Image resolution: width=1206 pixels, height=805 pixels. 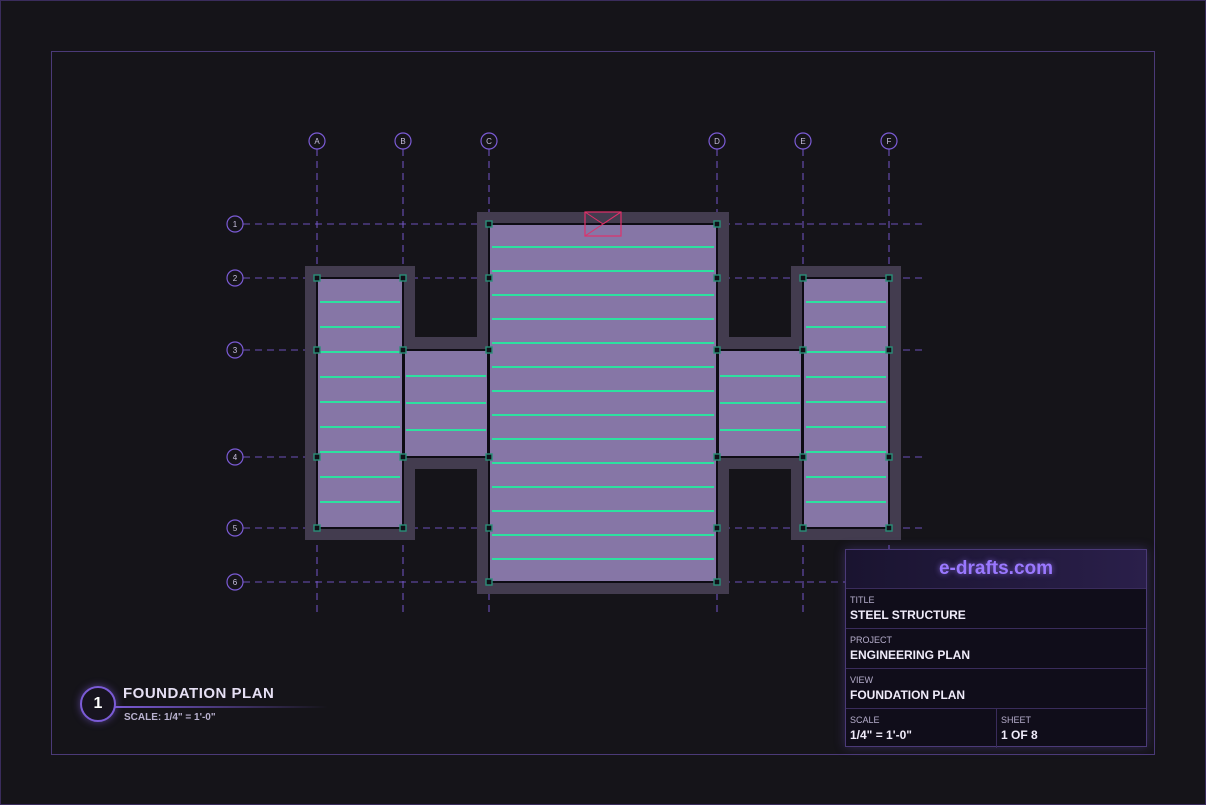 What do you see at coordinates (1019, 735) in the screenshot?
I see `sheet-value: 1 OF 8` at bounding box center [1019, 735].